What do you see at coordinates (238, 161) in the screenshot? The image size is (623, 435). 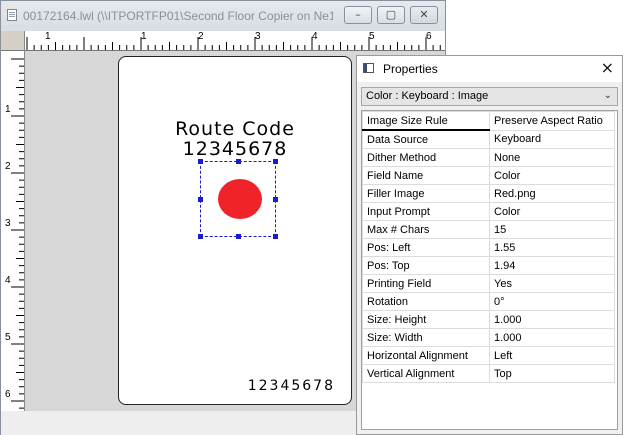 I see `resize-handle-top` at bounding box center [238, 161].